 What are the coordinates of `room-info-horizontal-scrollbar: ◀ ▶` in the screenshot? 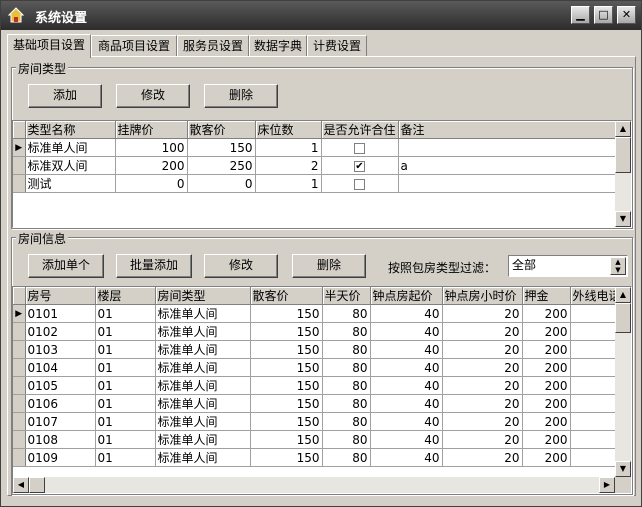 It's located at (314, 485).